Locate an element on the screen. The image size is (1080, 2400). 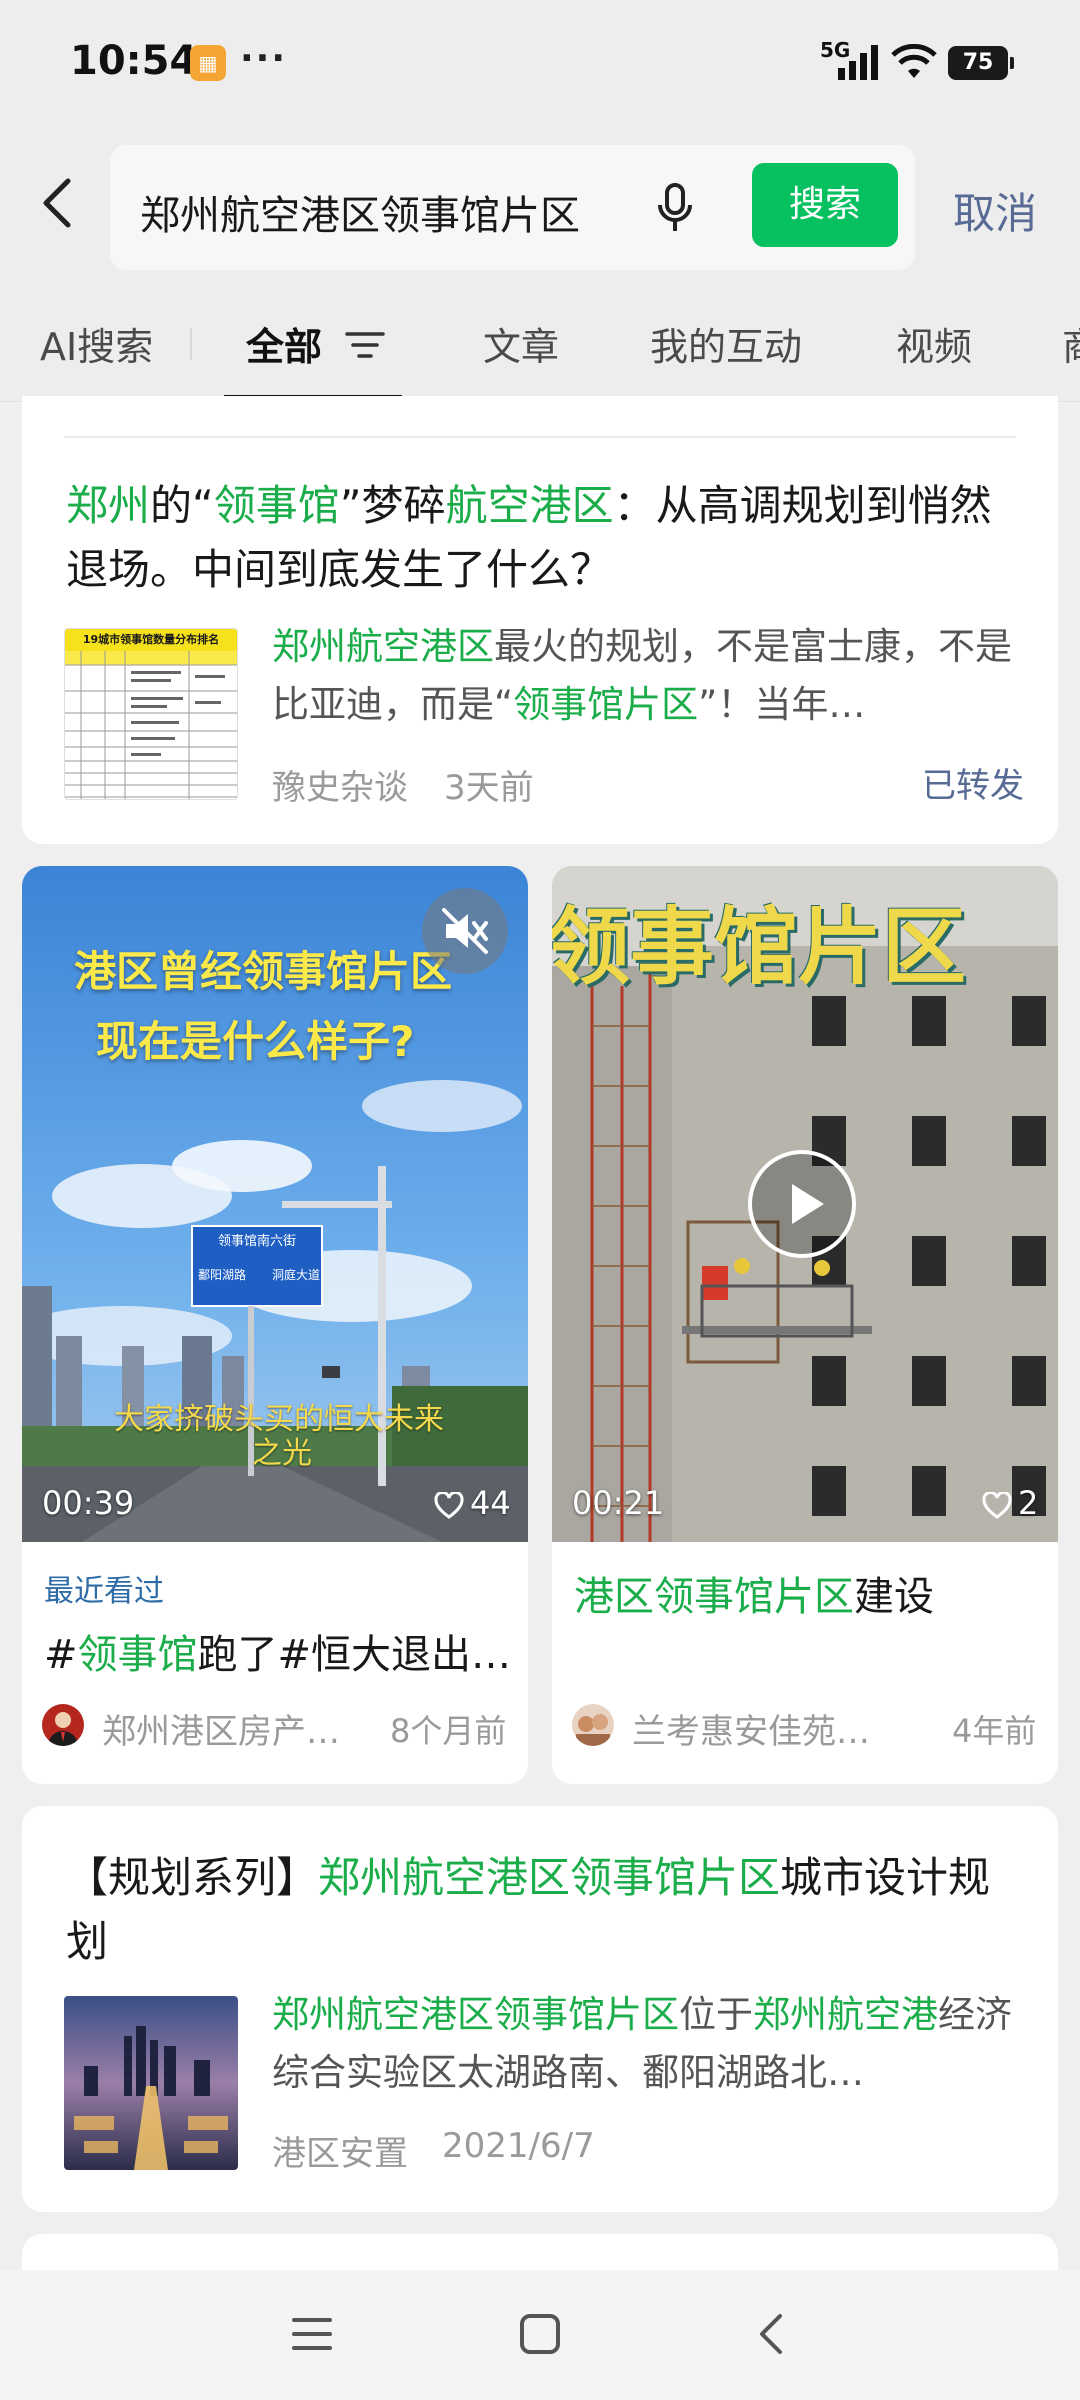
tab-all: 全部 is located at coordinates (284, 343).